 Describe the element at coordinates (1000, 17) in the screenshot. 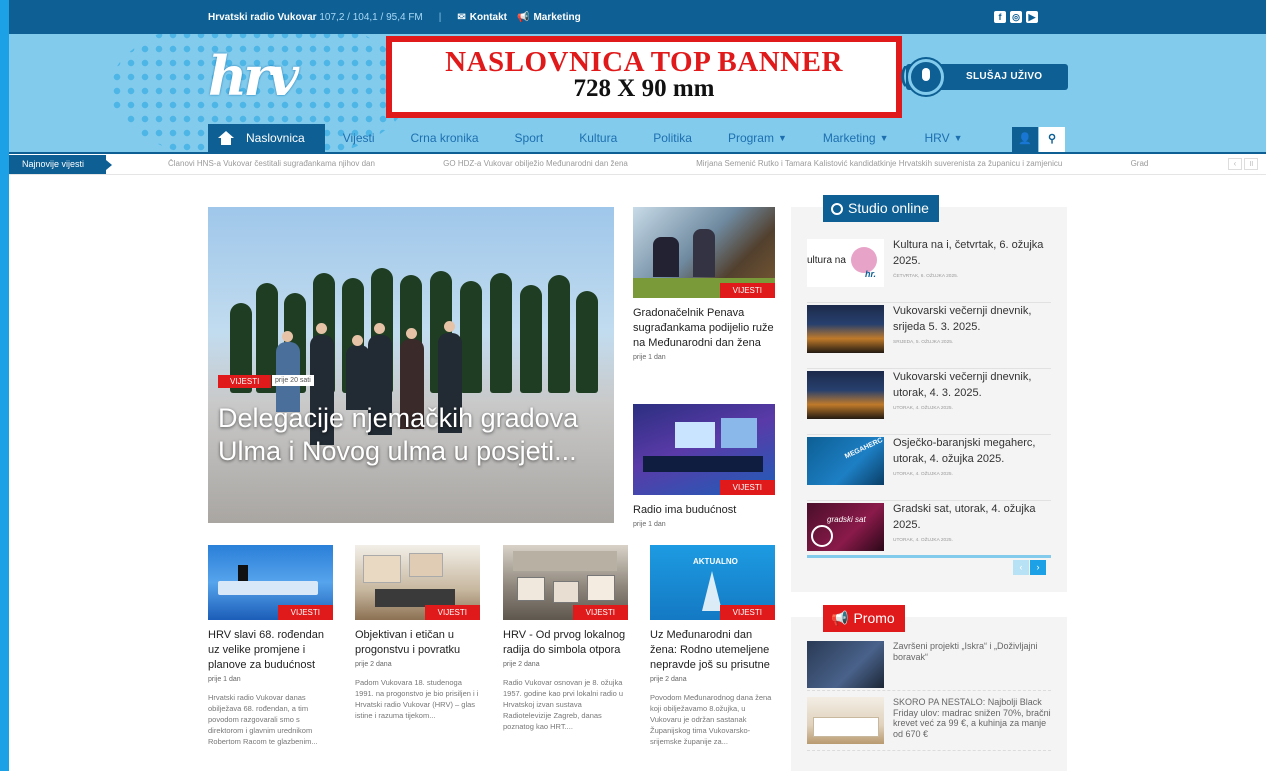

I see `facebook-icon: f` at that location.